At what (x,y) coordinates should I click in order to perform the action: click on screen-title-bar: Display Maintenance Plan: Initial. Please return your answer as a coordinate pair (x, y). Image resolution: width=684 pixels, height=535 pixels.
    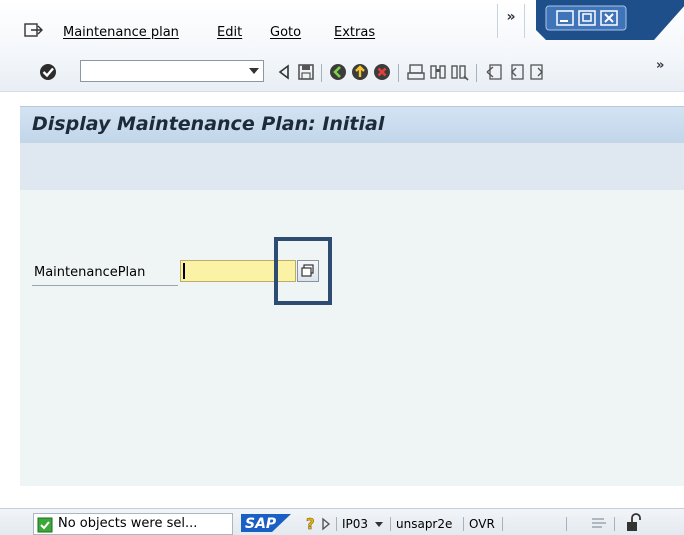
    Looking at the image, I should click on (352, 124).